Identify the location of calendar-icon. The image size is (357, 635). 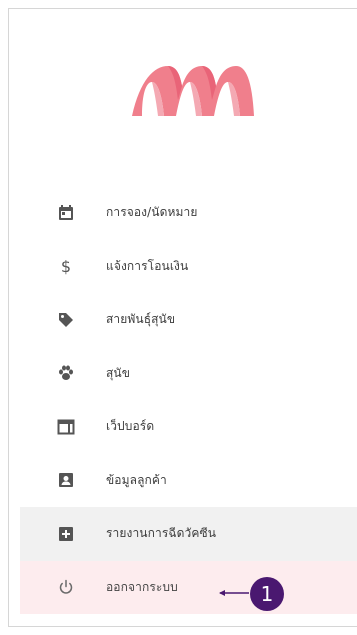
(66, 213).